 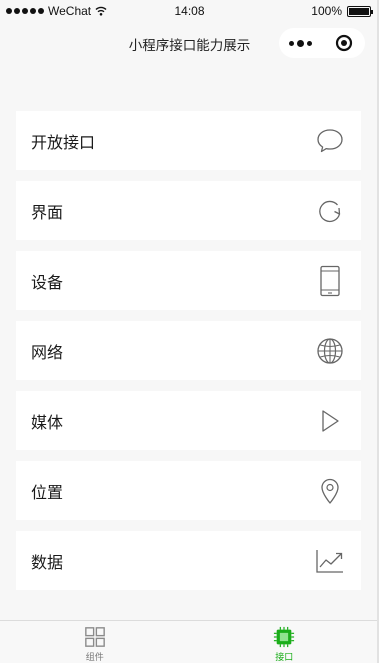 I want to click on battery-icon, so click(x=360, y=11).